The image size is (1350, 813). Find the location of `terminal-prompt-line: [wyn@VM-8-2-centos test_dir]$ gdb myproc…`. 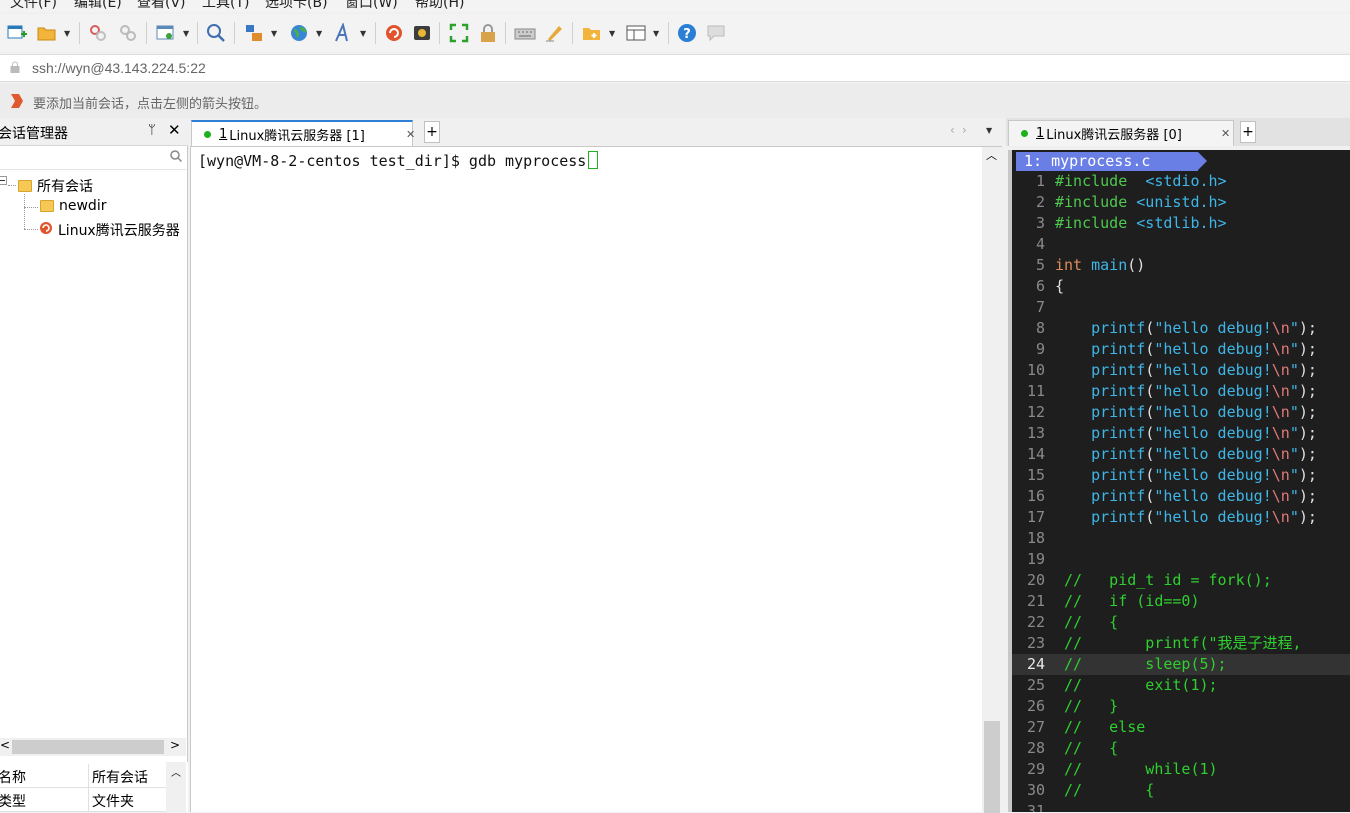

terminal-prompt-line: [wyn@VM-8-2-centos test_dir]$ gdb myproc… is located at coordinates (392, 161).